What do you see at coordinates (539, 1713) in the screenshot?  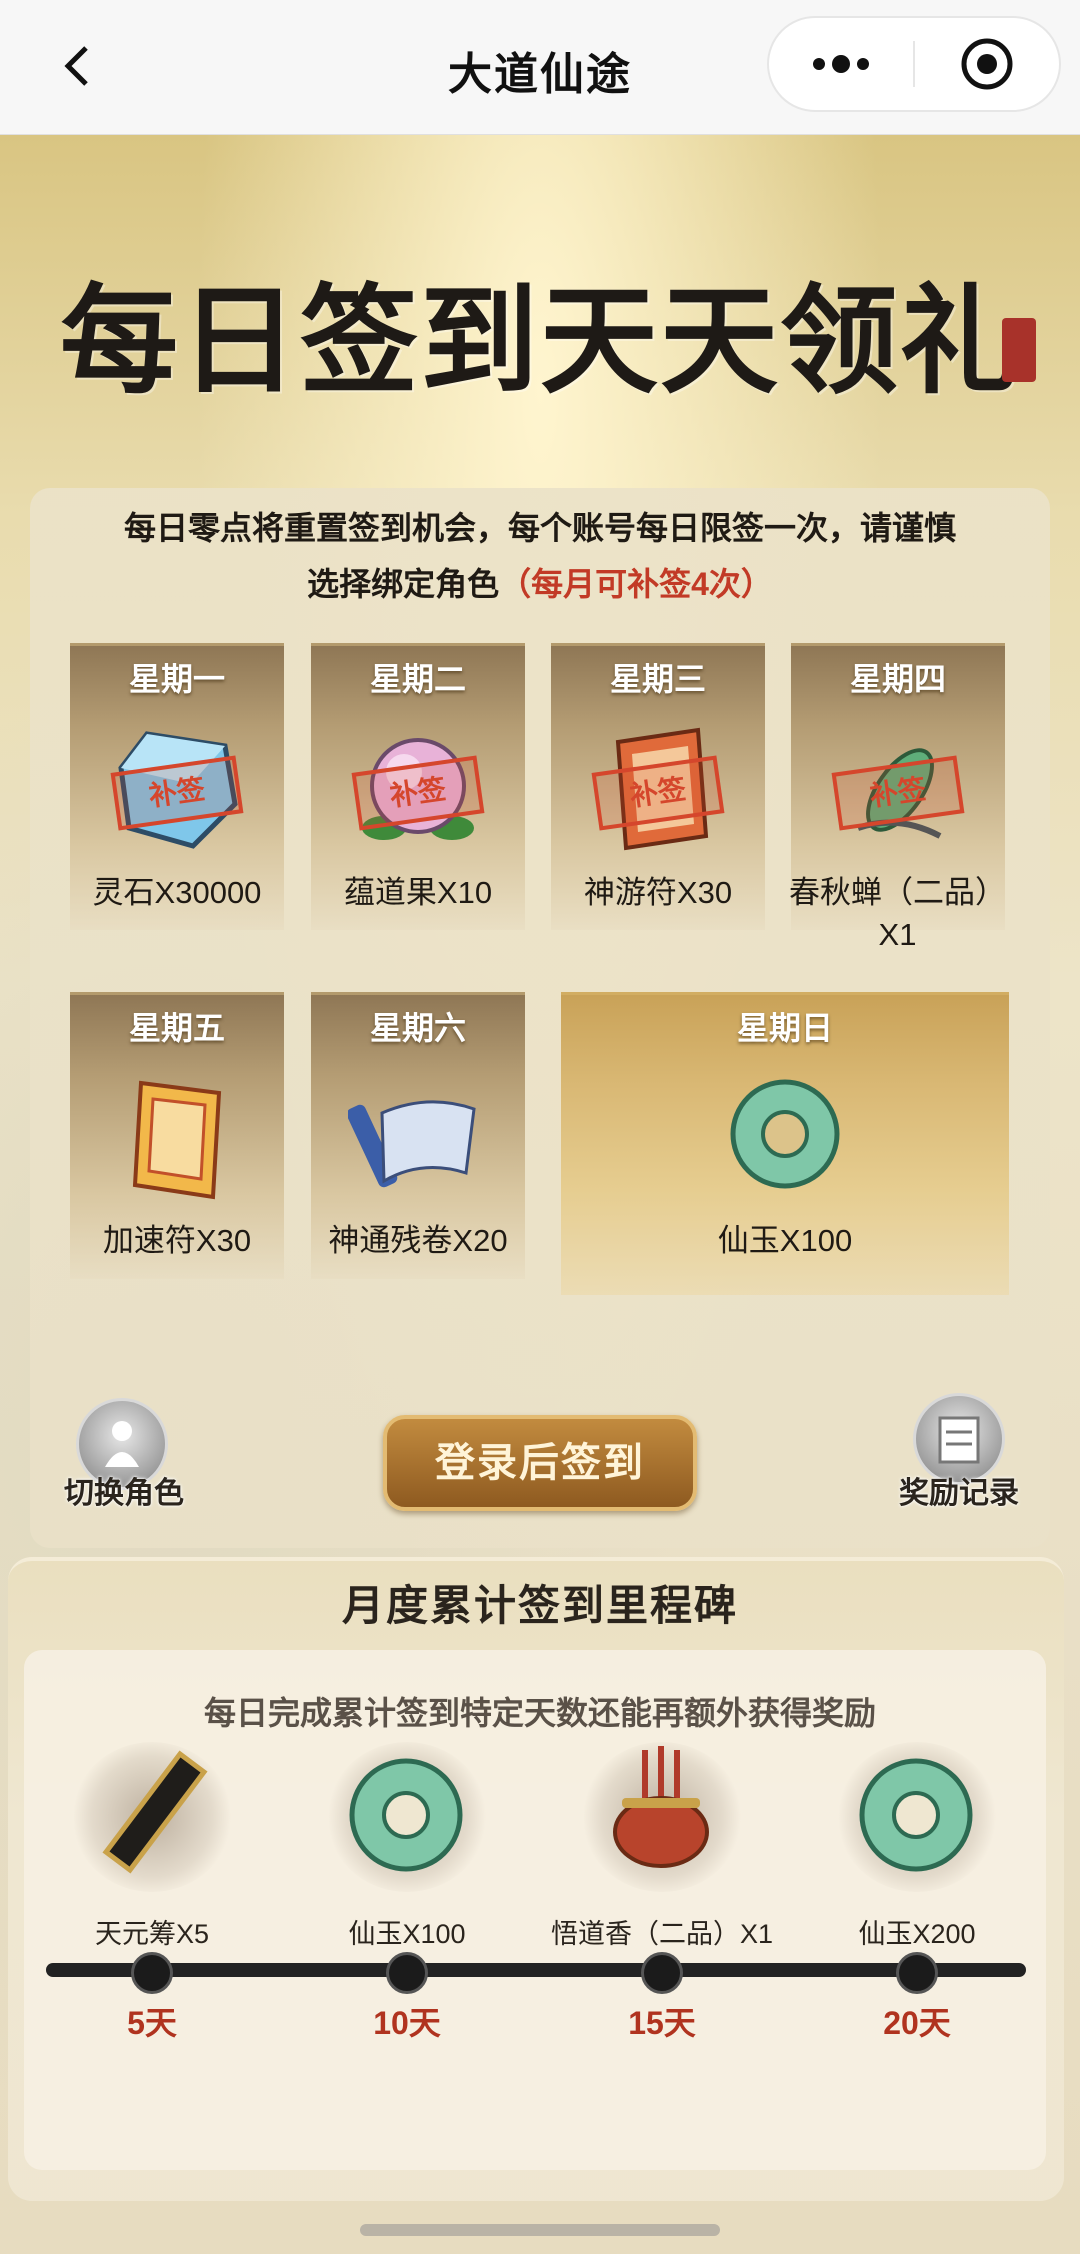 I see `milestone-subtitle: 每日完成累计签到特定天数还能再额外获得奖励` at bounding box center [539, 1713].